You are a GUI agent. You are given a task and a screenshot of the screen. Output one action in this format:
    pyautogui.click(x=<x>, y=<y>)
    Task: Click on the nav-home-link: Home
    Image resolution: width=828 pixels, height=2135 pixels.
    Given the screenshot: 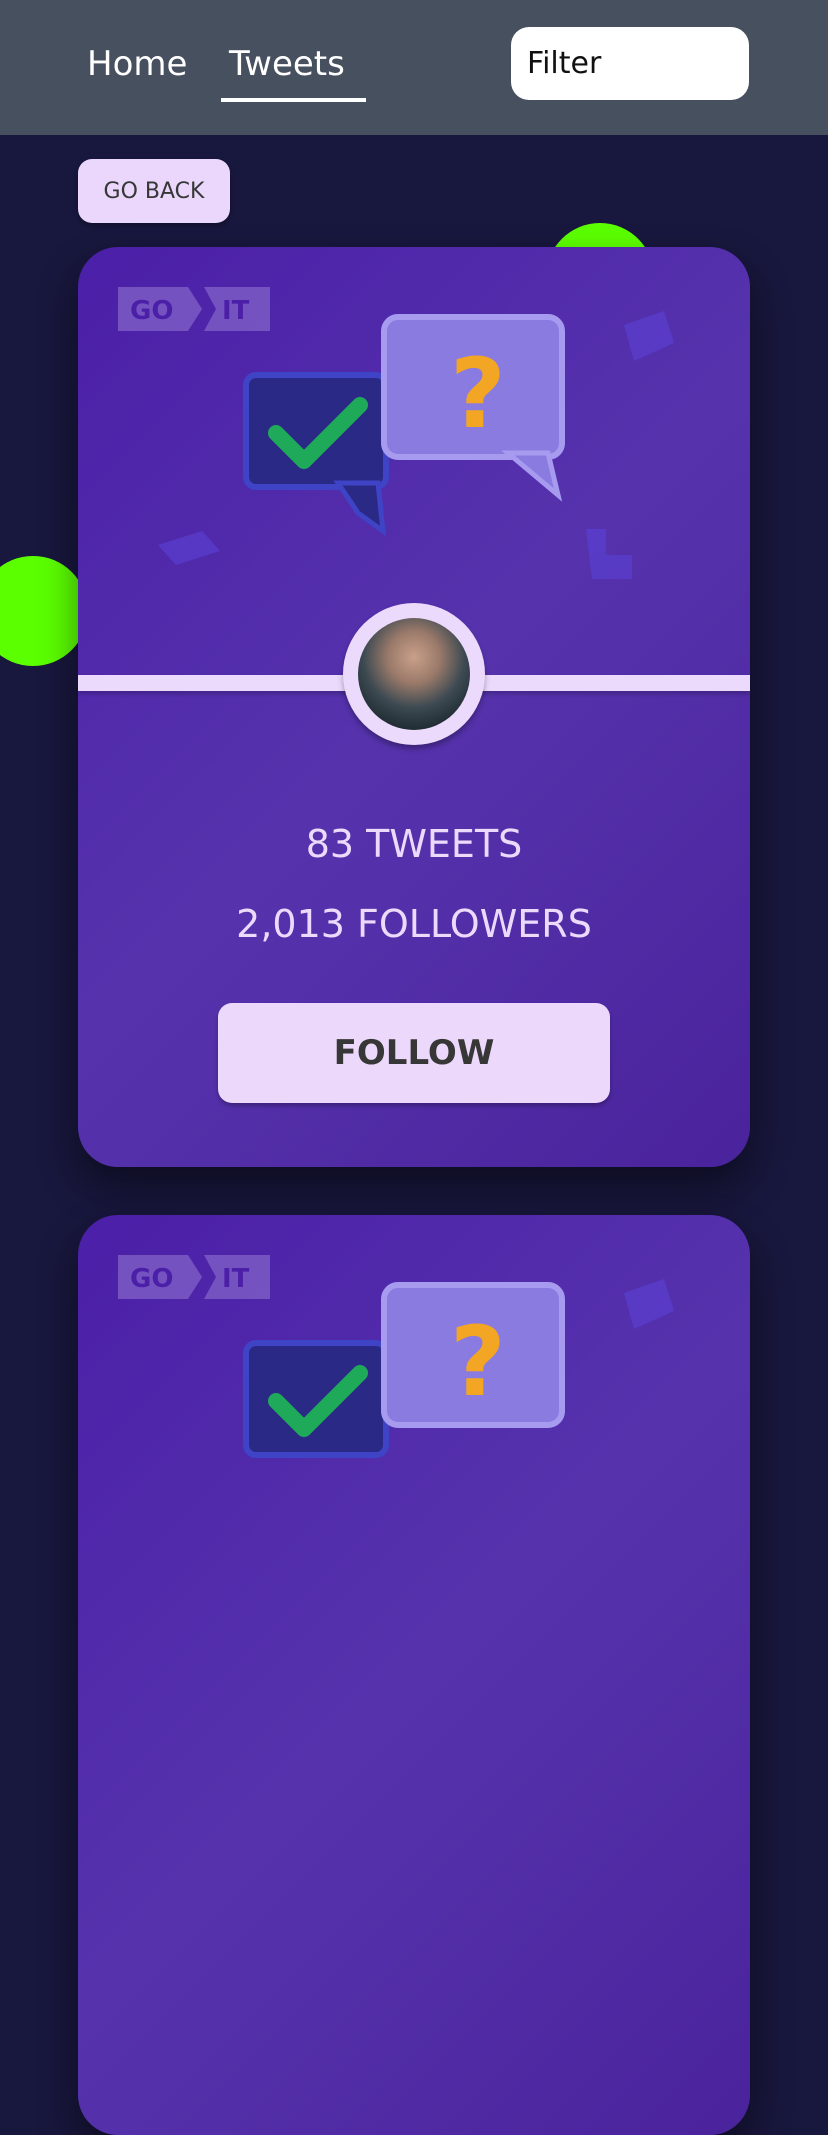 What is the action you would take?
    pyautogui.click(x=137, y=64)
    